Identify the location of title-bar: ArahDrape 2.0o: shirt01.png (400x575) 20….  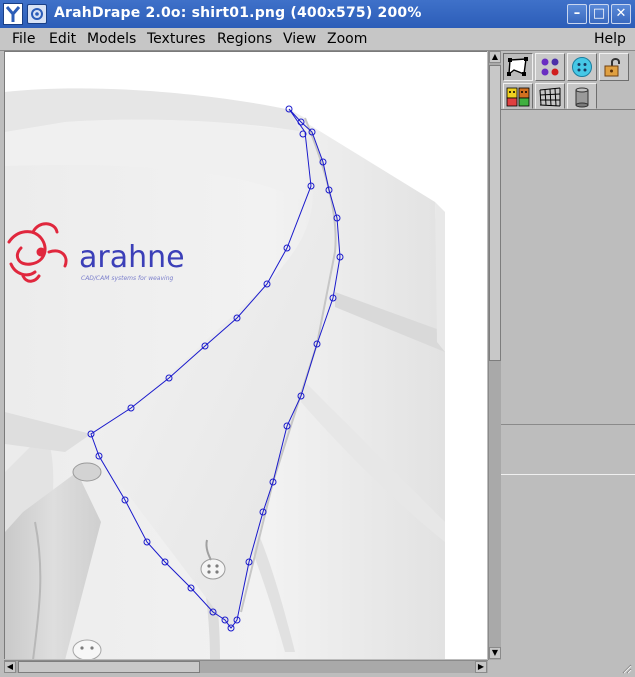
(317, 14).